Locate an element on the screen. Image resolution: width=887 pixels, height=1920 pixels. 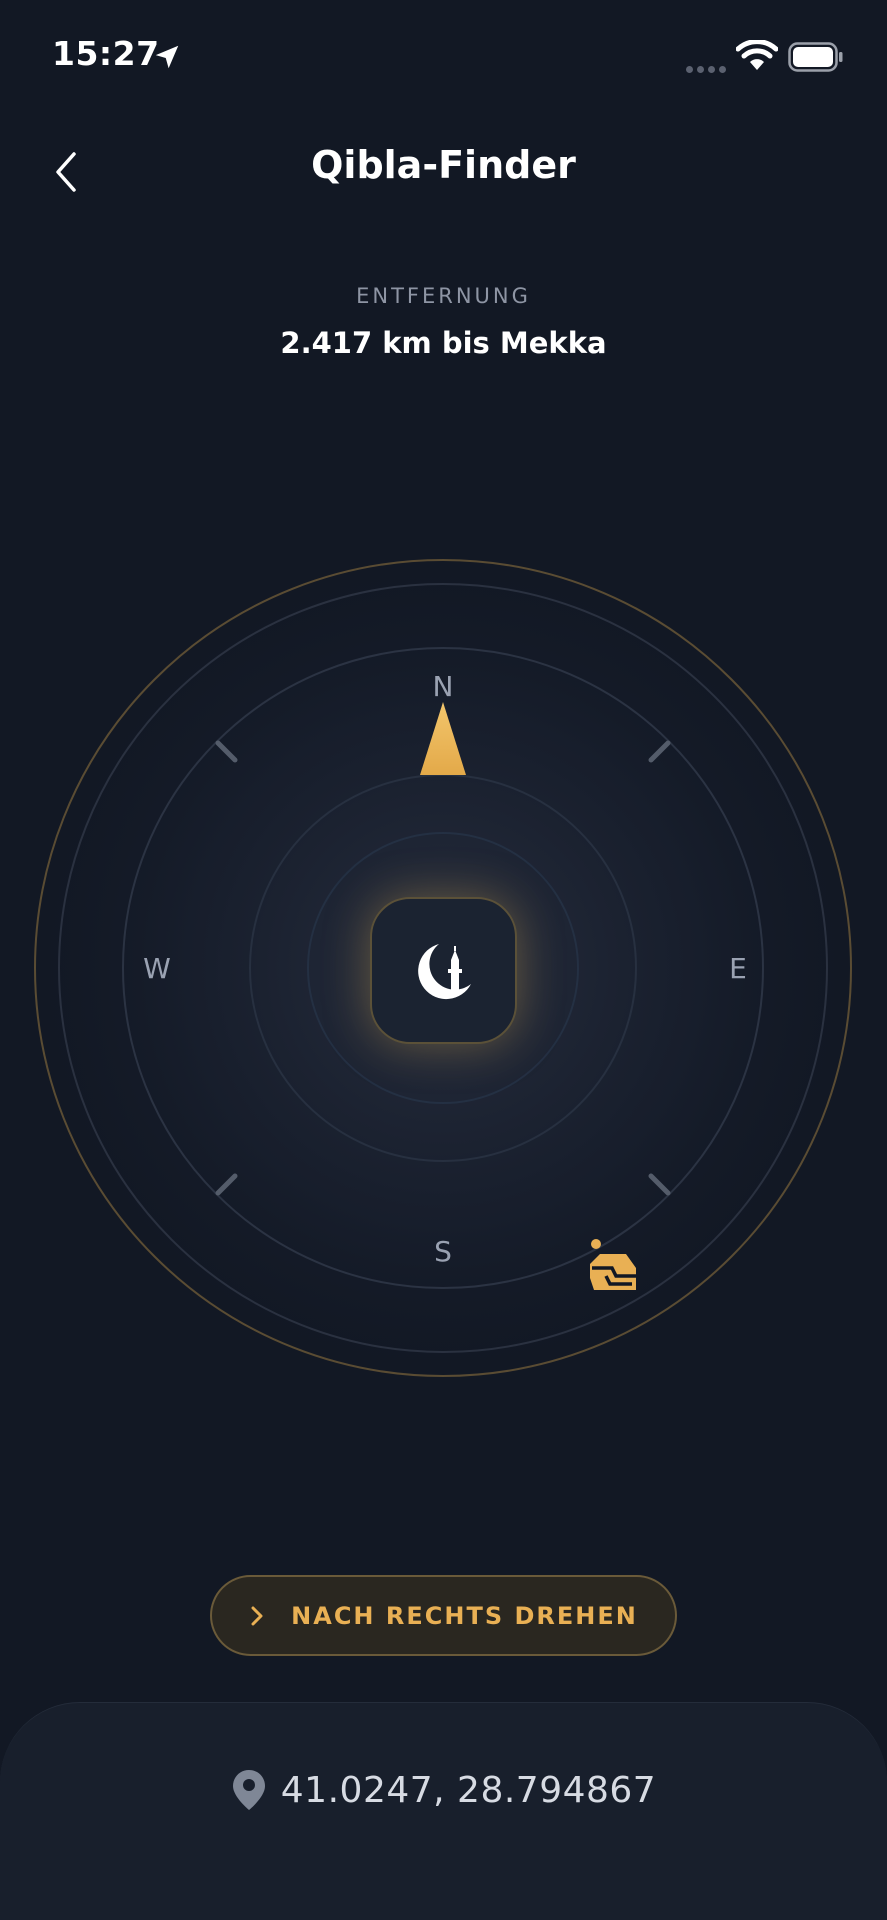
compass-east-label: E is located at coordinates (738, 968).